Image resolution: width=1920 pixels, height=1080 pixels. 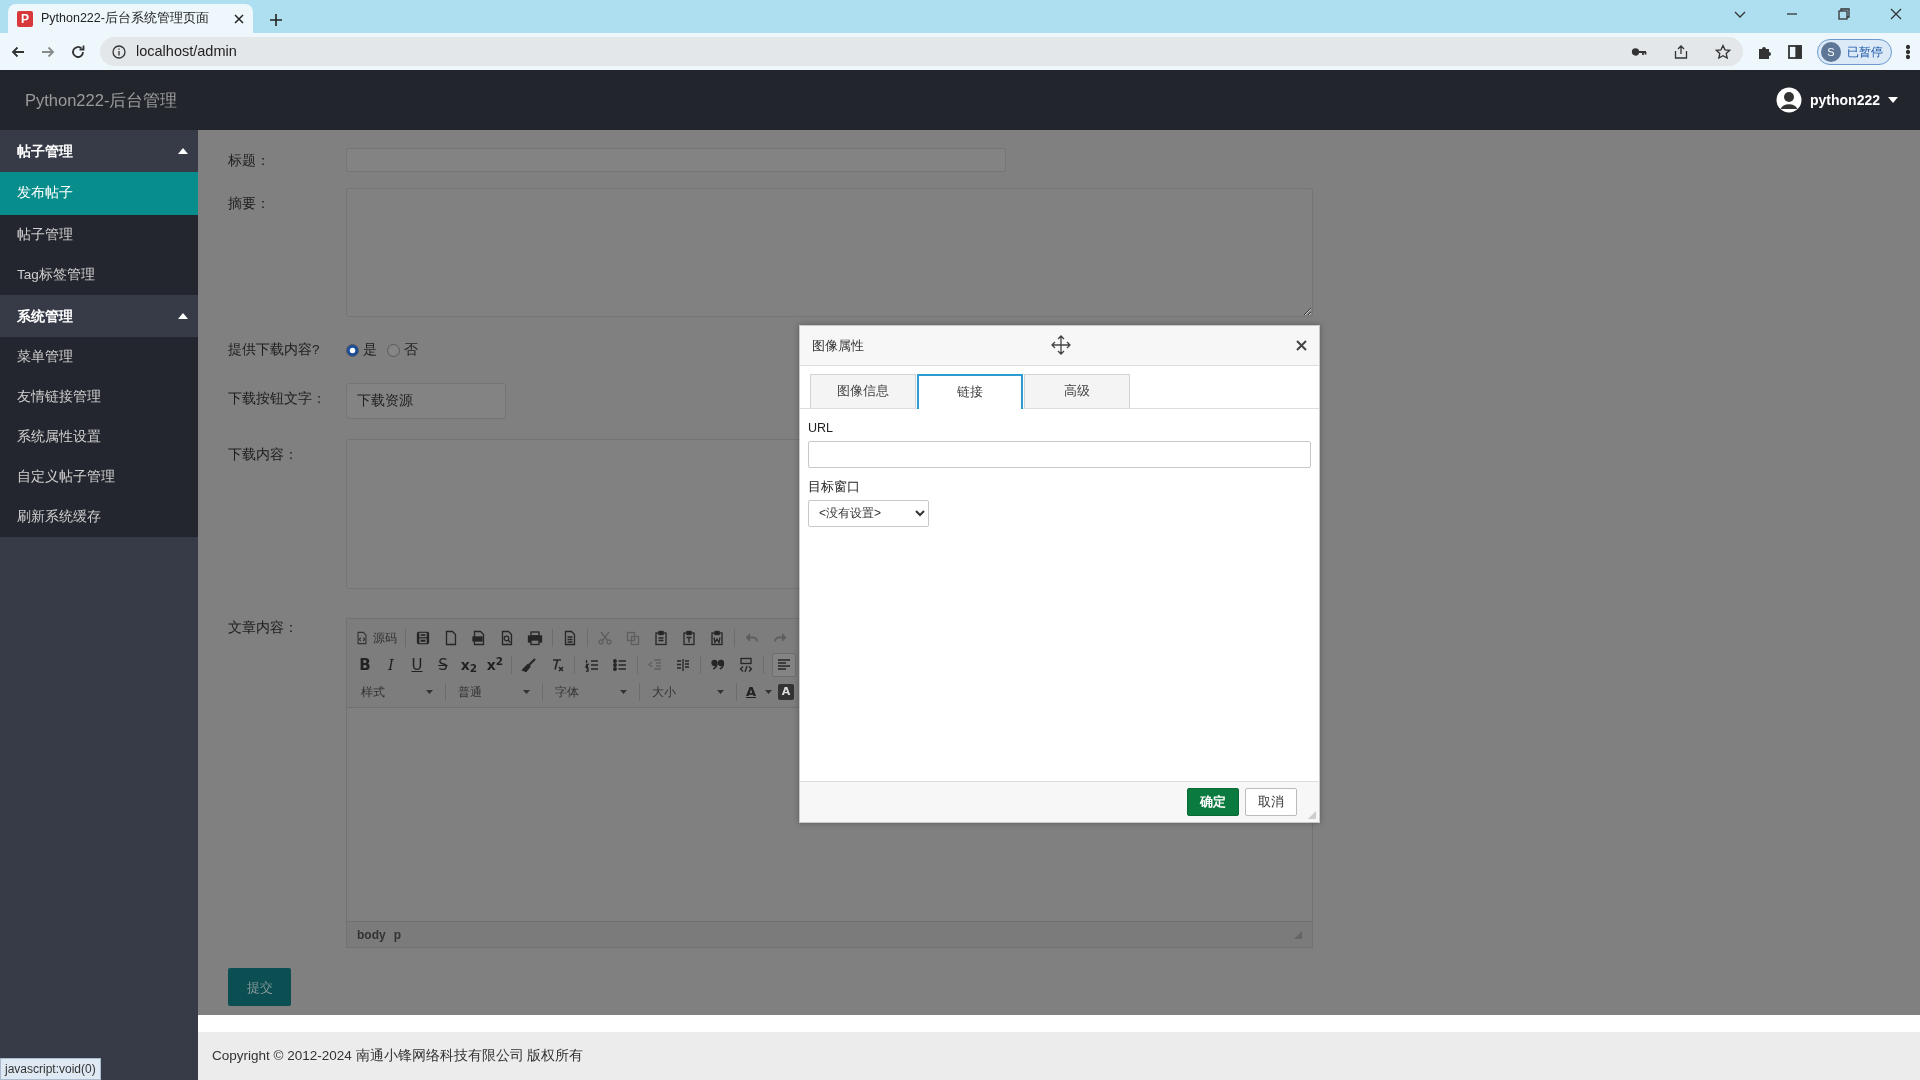 What do you see at coordinates (101, 100) in the screenshot?
I see `brand-title: Python222-后台管理` at bounding box center [101, 100].